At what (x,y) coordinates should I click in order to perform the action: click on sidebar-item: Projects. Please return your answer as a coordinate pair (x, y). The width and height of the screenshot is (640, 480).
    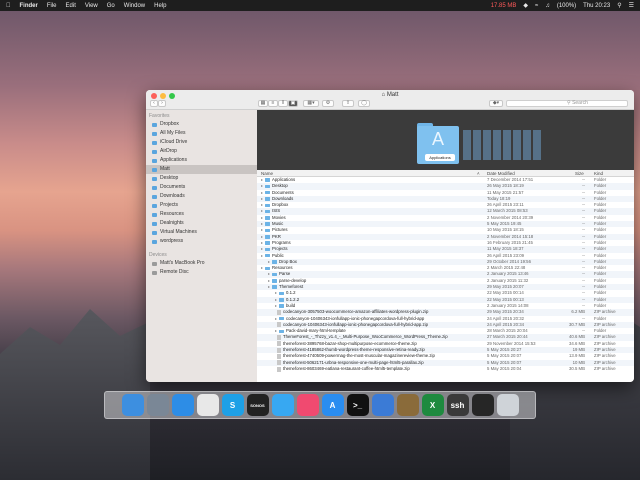
    Looking at the image, I should click on (201, 205).